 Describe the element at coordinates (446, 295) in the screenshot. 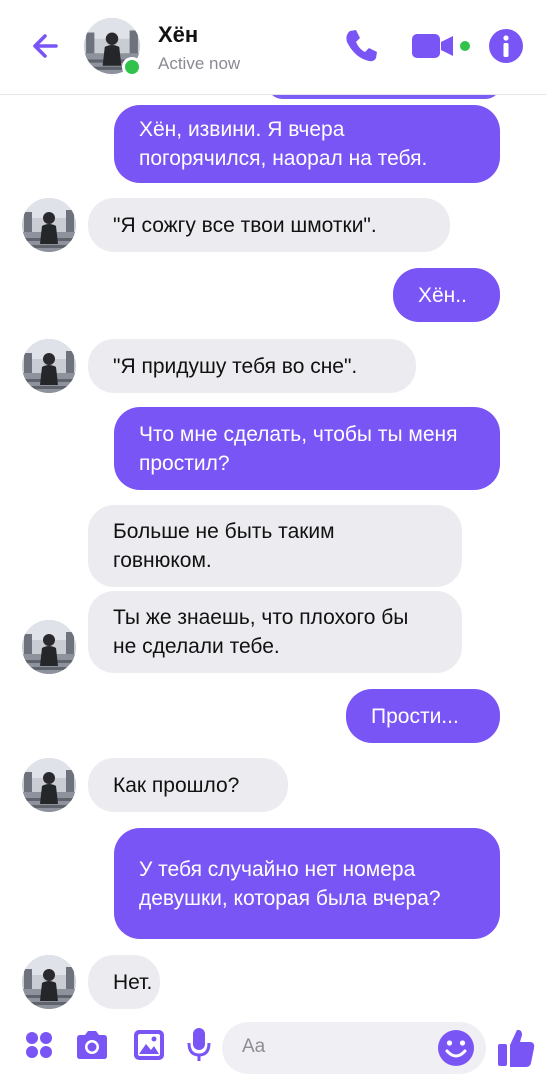

I see `message-bubble-outgoing: Хён..` at that location.